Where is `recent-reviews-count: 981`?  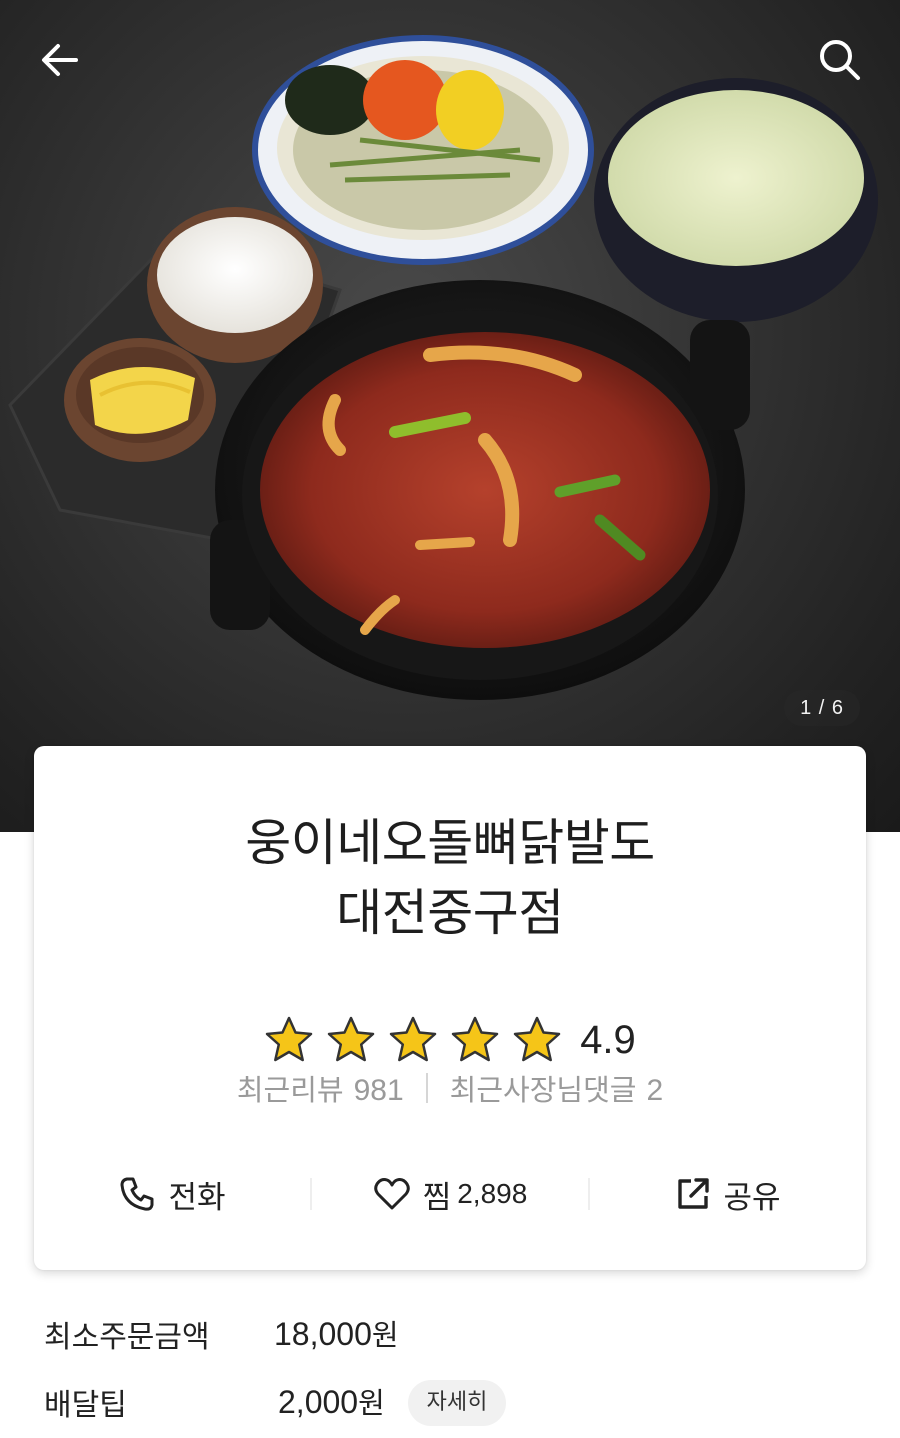
recent-reviews-count: 981 is located at coordinates (378, 1090).